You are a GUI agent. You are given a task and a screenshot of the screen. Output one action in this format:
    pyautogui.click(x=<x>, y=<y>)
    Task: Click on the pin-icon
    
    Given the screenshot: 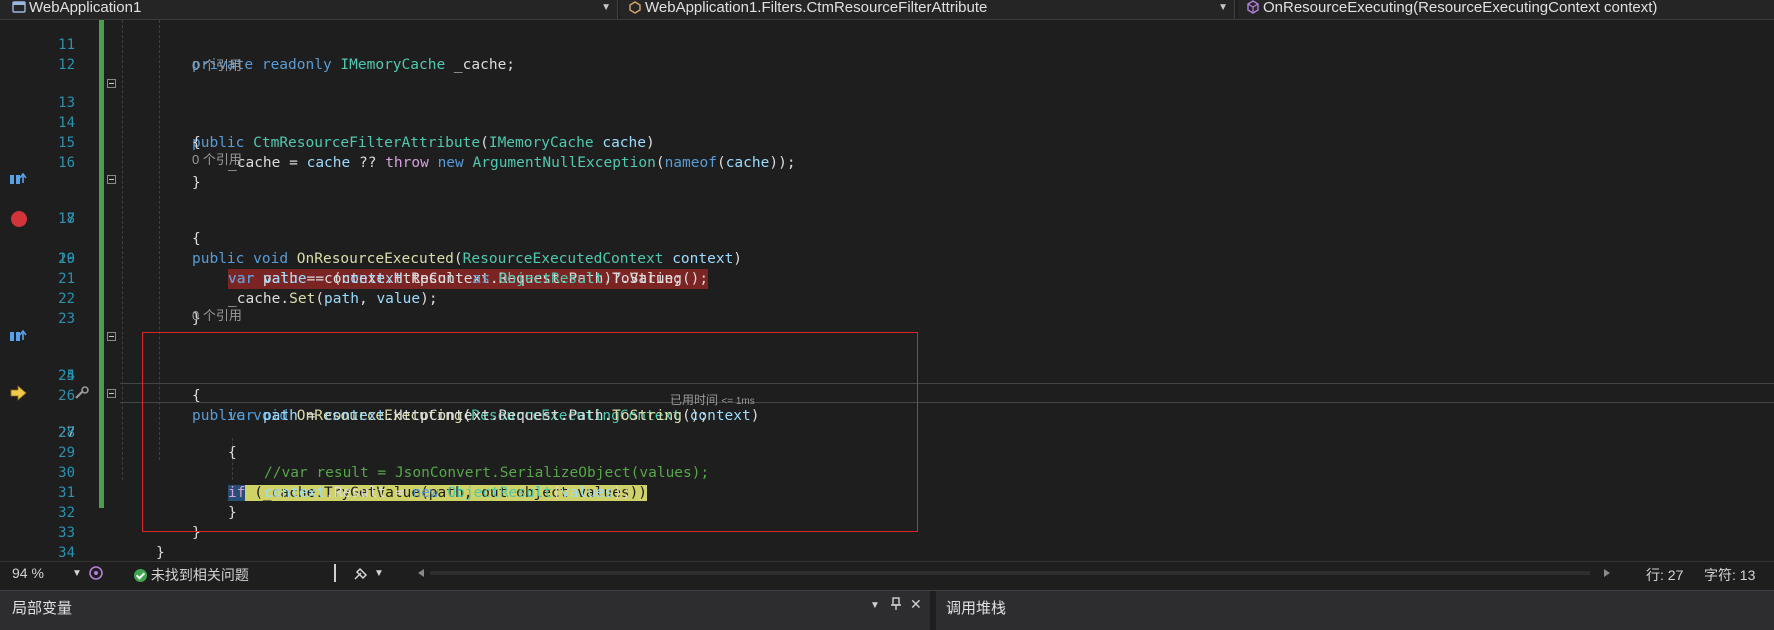 What is the action you would take?
    pyautogui.click(x=896, y=604)
    